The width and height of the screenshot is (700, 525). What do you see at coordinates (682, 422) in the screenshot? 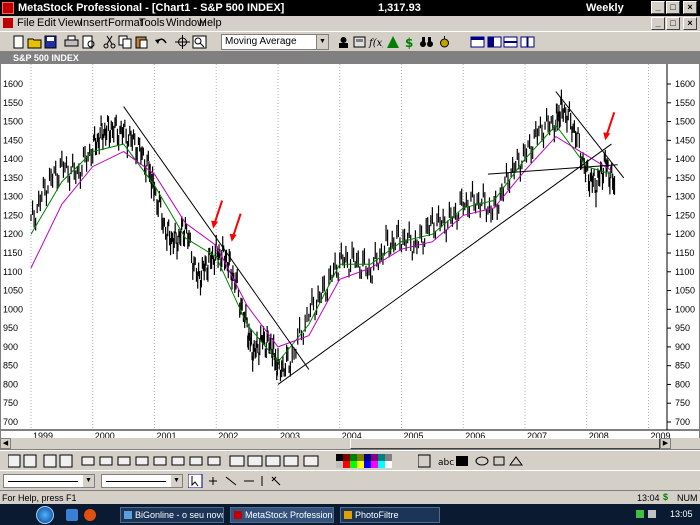
I see `y-tick-label-right-700: 700` at bounding box center [682, 422].